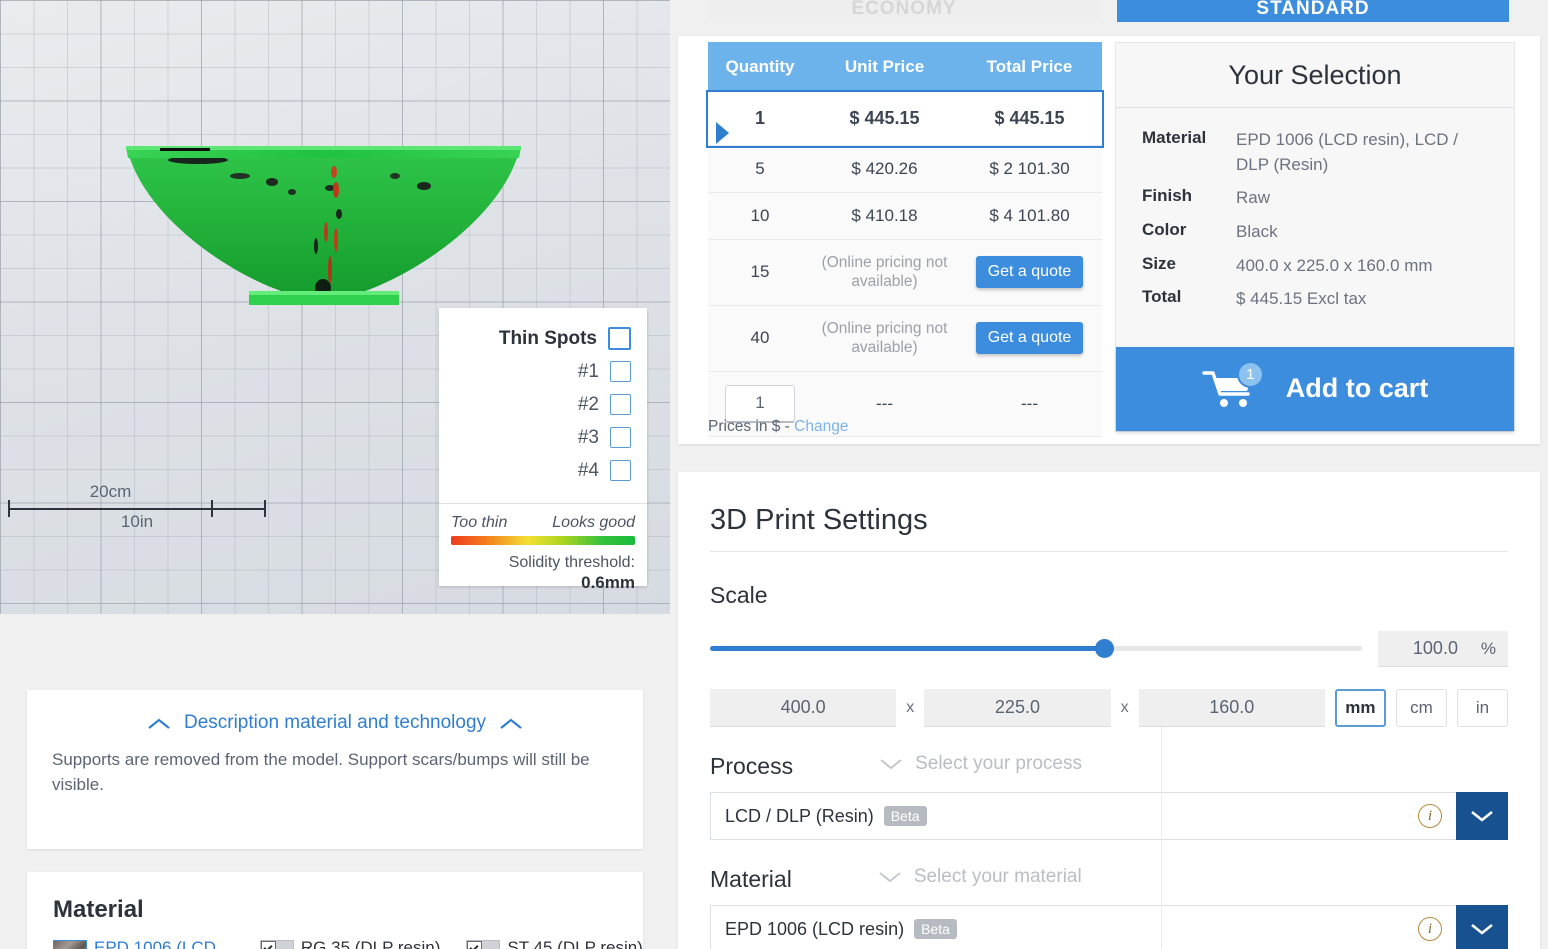 The image size is (1548, 949). What do you see at coordinates (1317, 232) in the screenshot?
I see `selection-row-color: Color Black` at bounding box center [1317, 232].